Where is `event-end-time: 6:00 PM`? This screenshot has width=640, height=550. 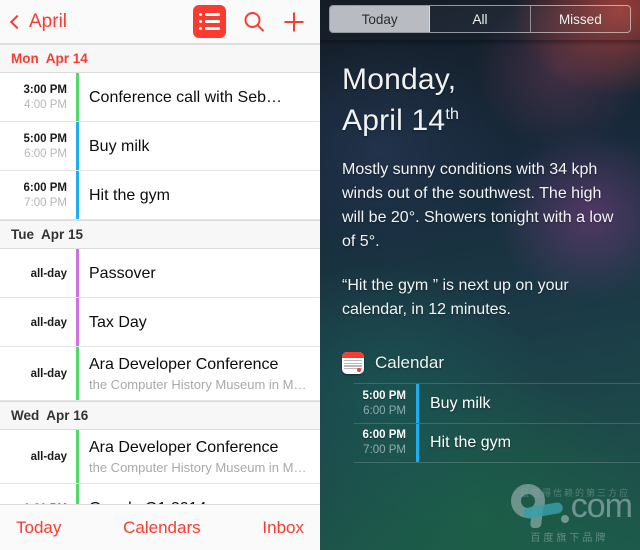 event-end-time: 6:00 PM is located at coordinates (45, 154).